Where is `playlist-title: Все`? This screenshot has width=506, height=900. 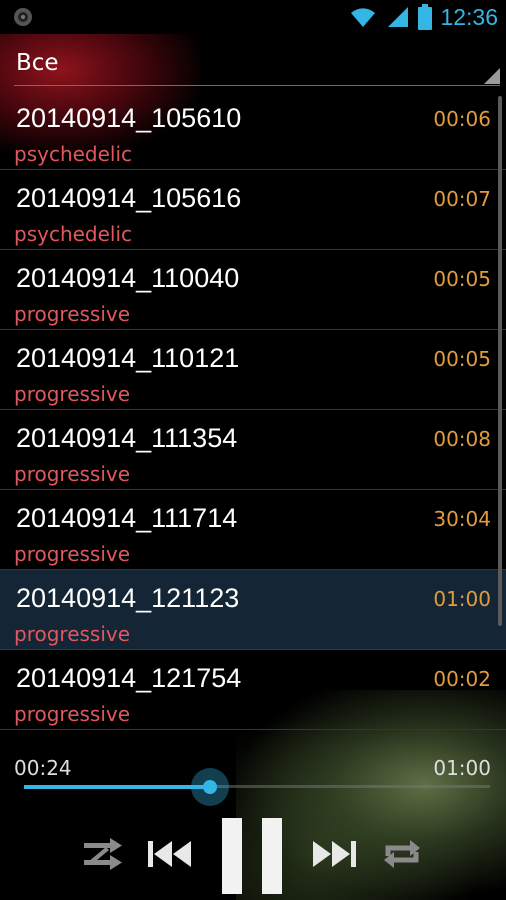
playlist-title: Все is located at coordinates (37, 63).